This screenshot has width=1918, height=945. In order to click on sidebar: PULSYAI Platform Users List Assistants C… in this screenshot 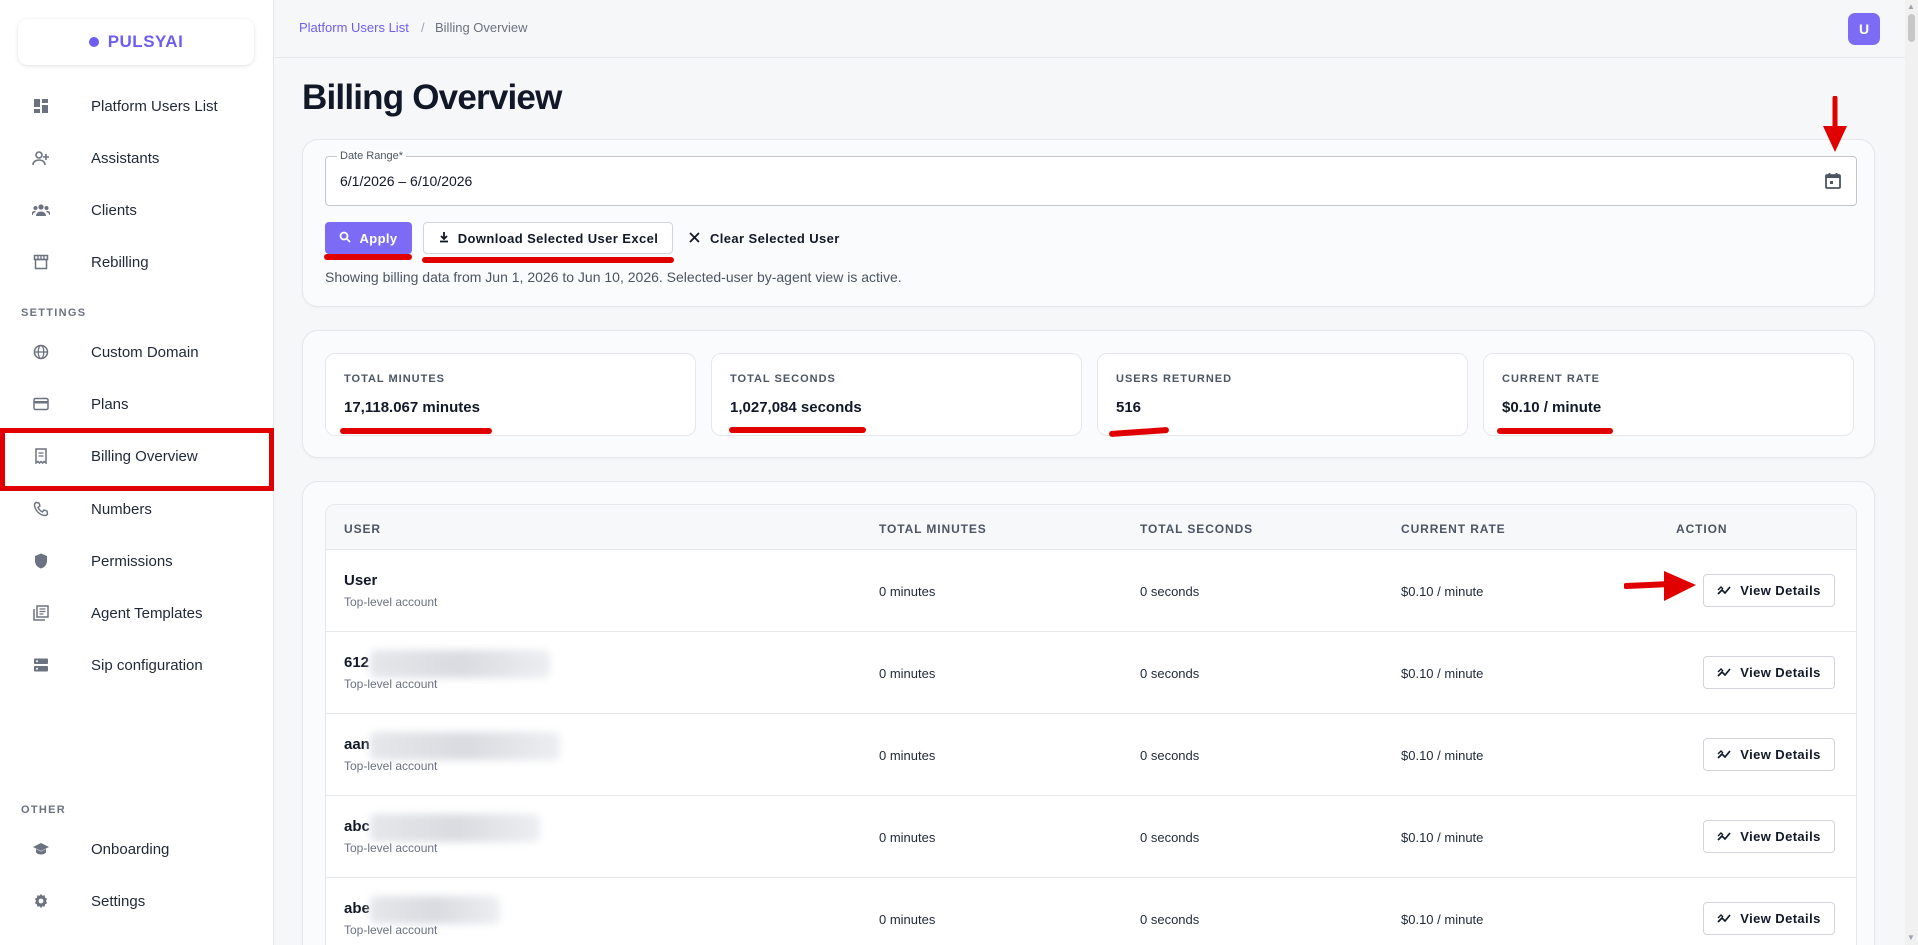, I will do `click(137, 472)`.